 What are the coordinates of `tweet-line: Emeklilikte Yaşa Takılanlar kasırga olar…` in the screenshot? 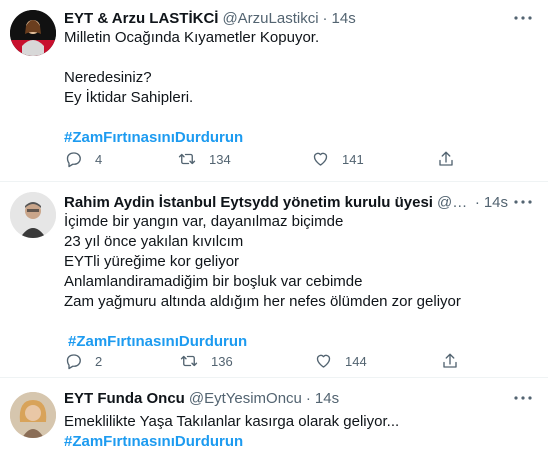 It's located at (232, 421).